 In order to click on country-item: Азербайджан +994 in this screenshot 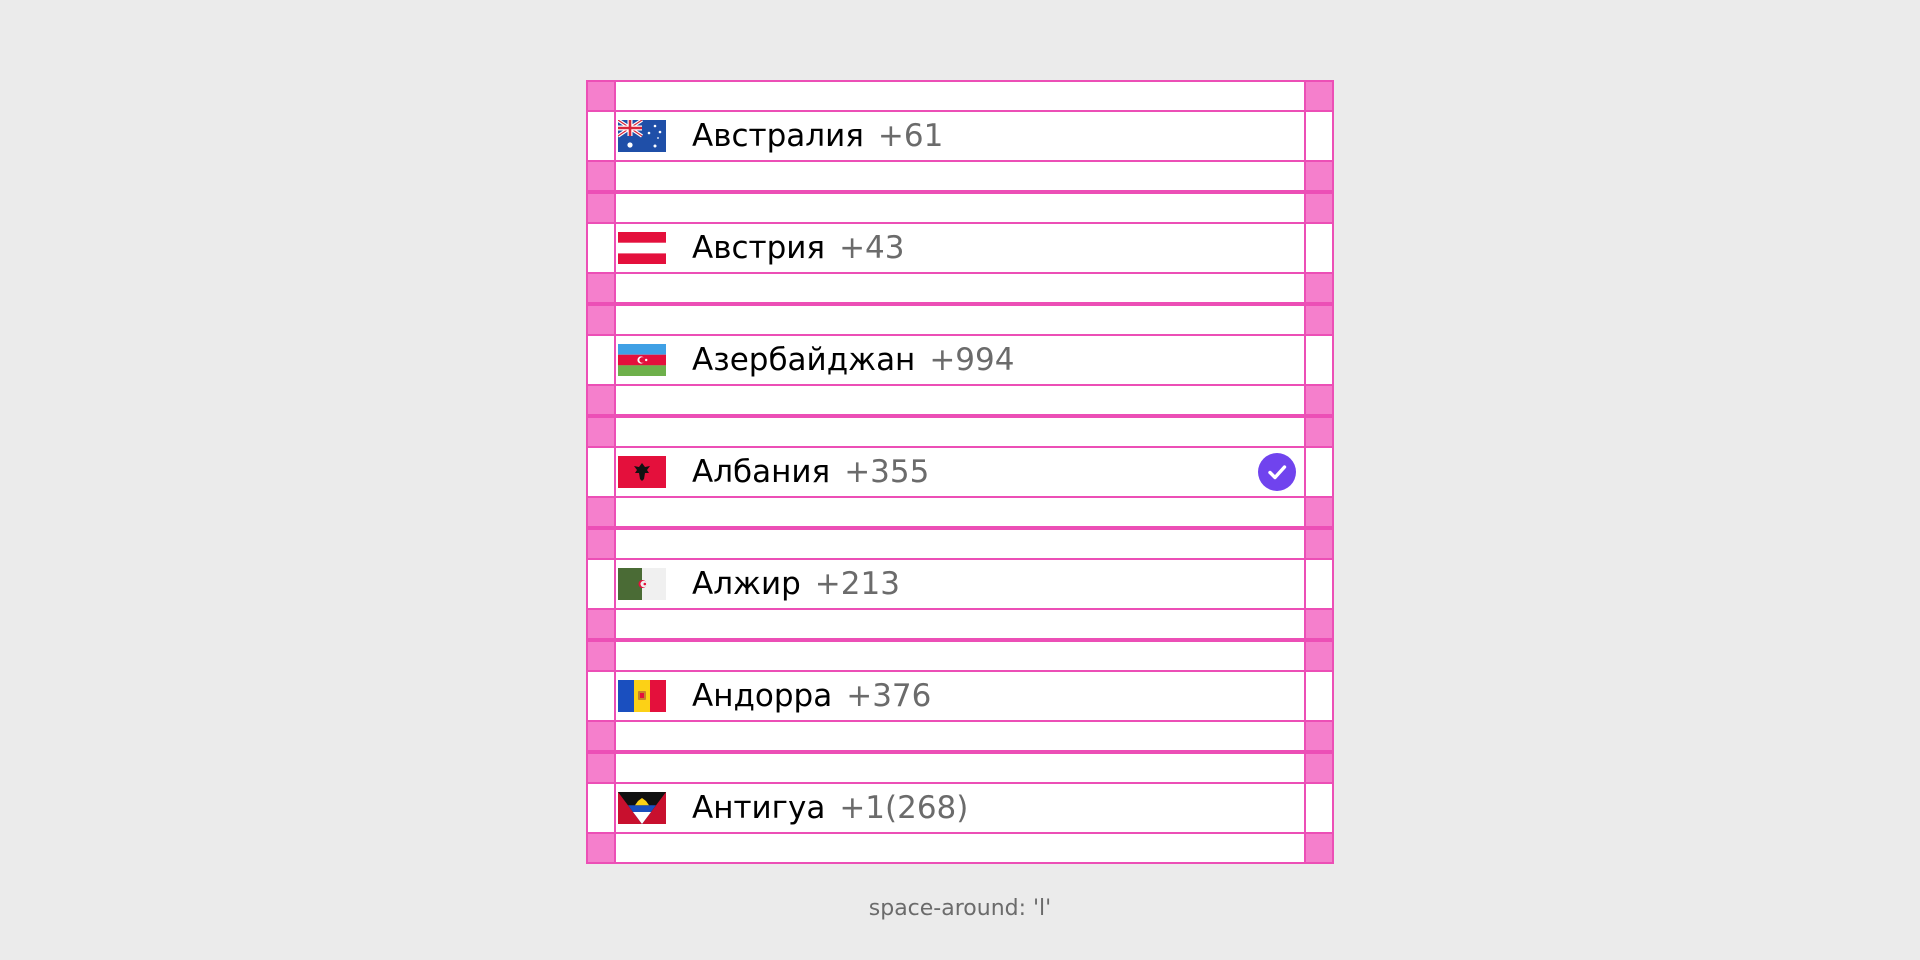, I will do `click(960, 360)`.